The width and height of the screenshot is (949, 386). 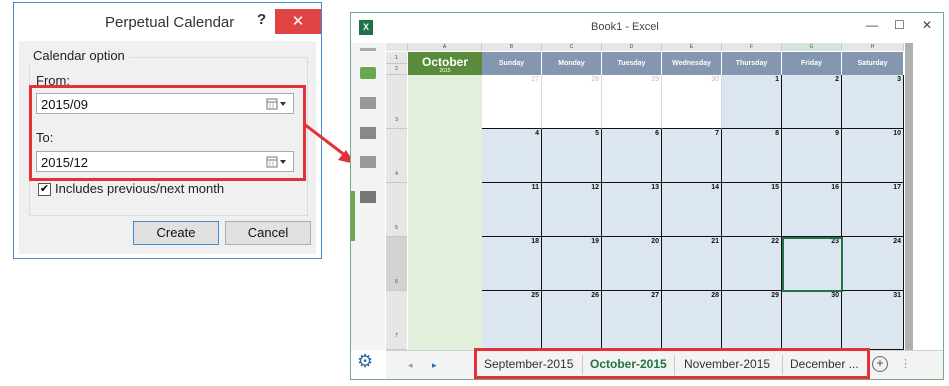 What do you see at coordinates (261, 19) in the screenshot?
I see `help-button: ?` at bounding box center [261, 19].